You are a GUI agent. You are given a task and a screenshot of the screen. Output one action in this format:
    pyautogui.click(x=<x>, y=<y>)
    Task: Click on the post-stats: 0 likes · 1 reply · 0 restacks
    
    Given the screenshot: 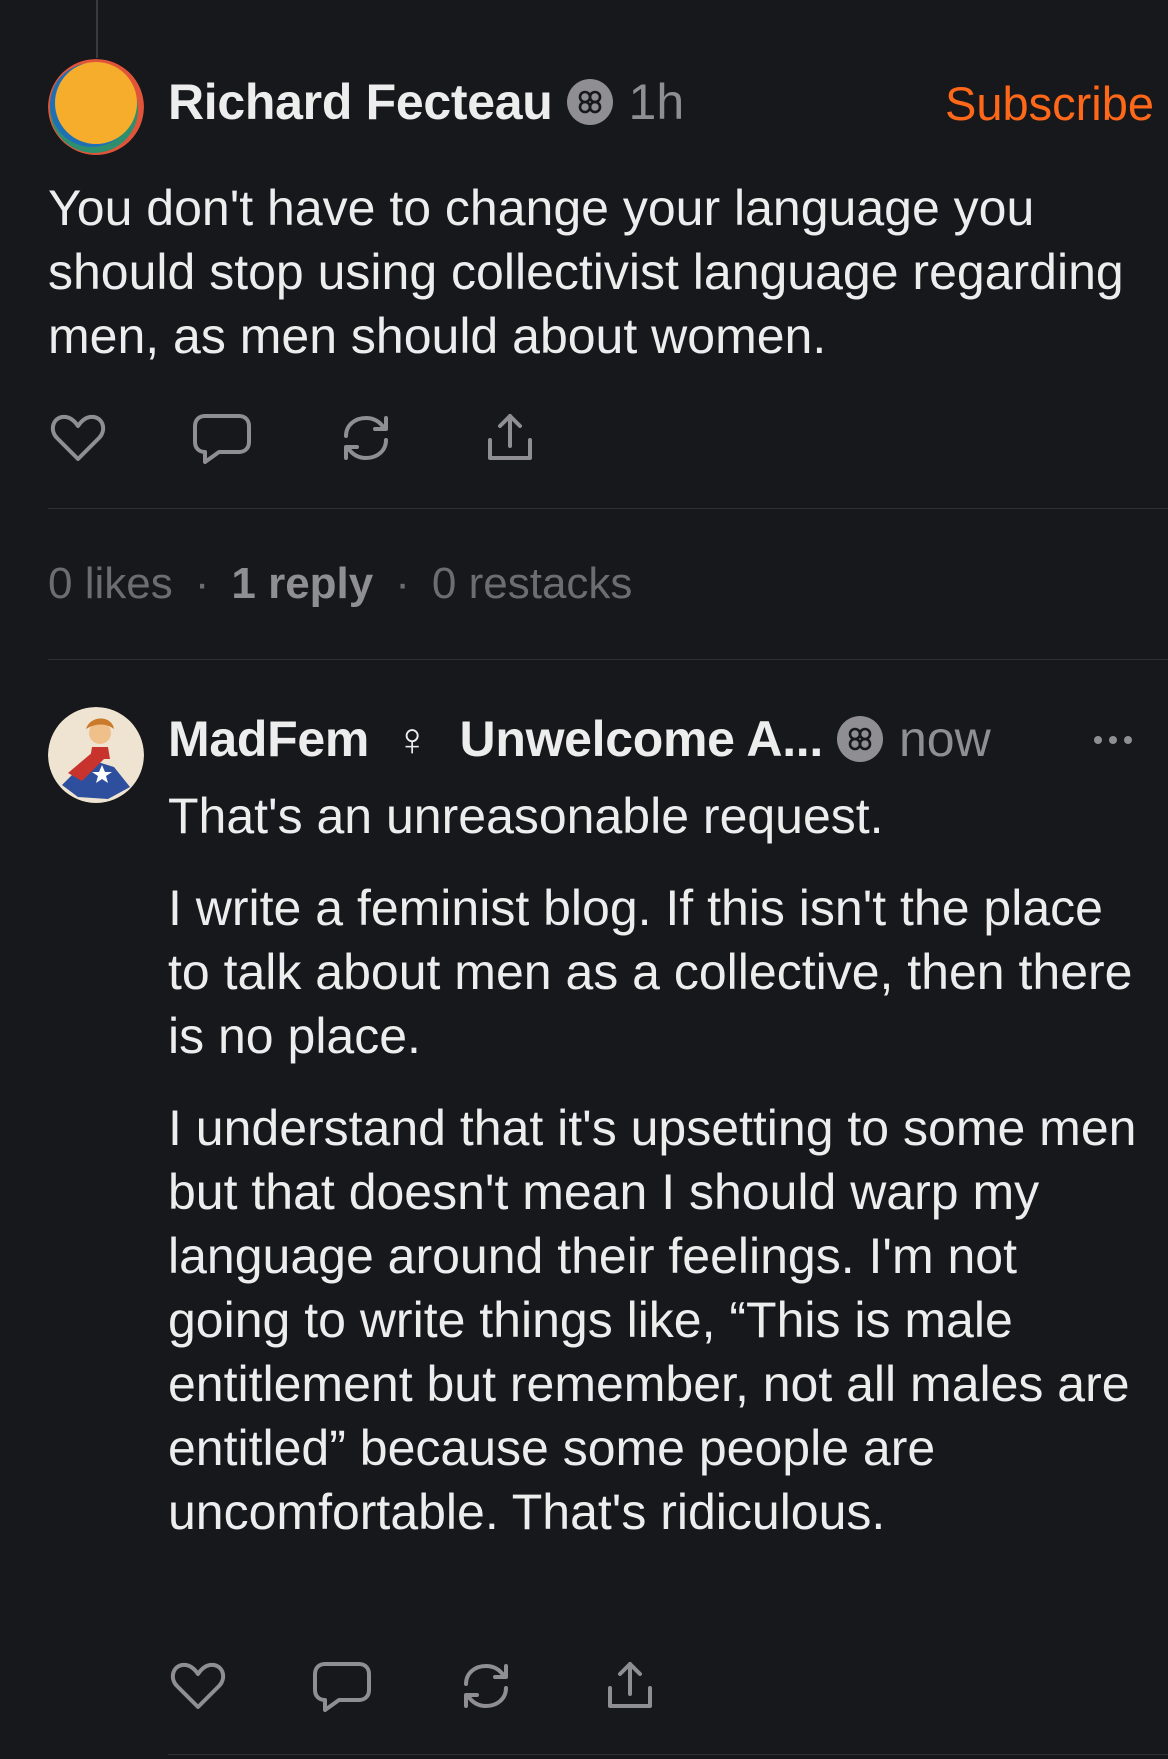 What is the action you would take?
    pyautogui.click(x=340, y=584)
    